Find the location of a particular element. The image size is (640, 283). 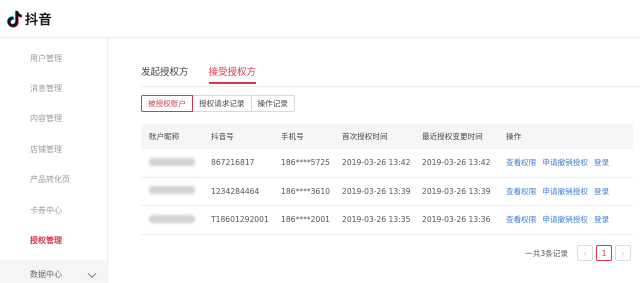

last-change-time-cell: 2019-03-26 13:39 is located at coordinates (456, 191).